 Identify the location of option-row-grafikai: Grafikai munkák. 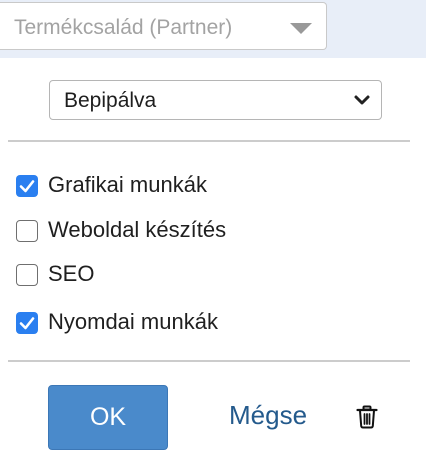
(204, 186).